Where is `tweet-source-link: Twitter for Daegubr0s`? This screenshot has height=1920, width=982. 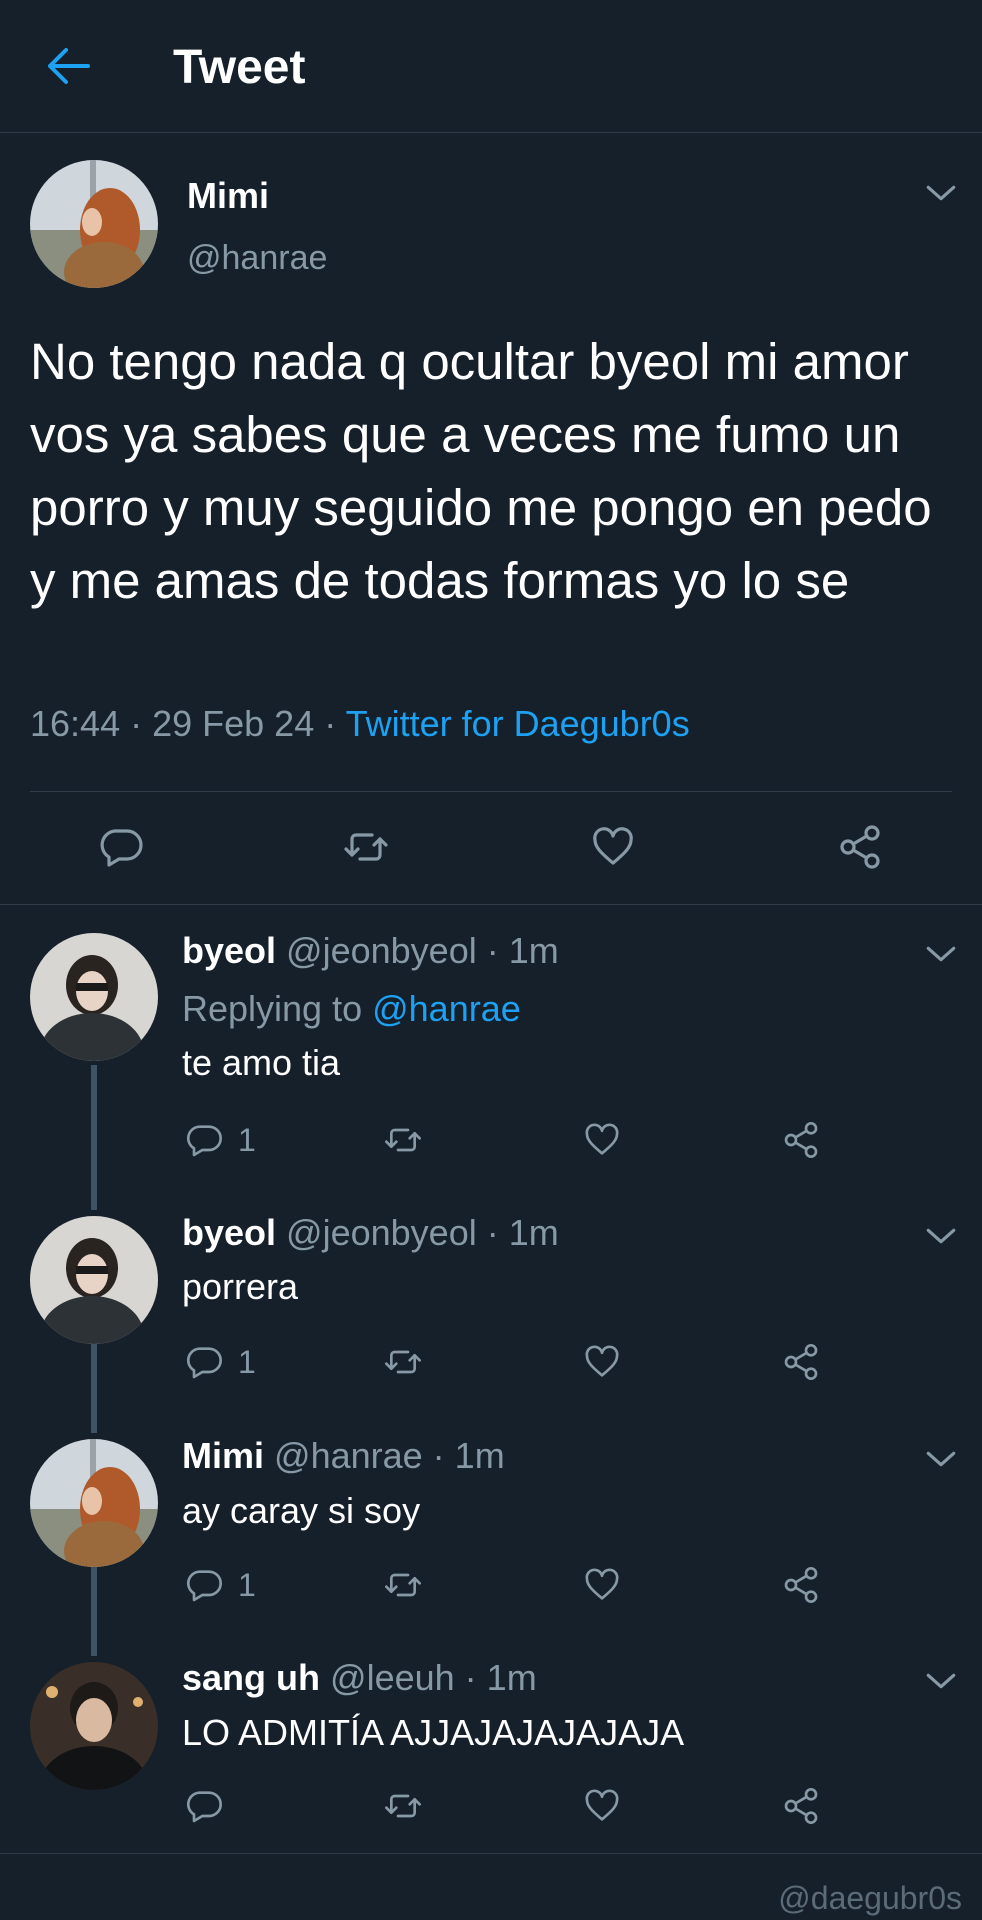
tweet-source-link: Twitter for Daegubr0s is located at coordinates (518, 723).